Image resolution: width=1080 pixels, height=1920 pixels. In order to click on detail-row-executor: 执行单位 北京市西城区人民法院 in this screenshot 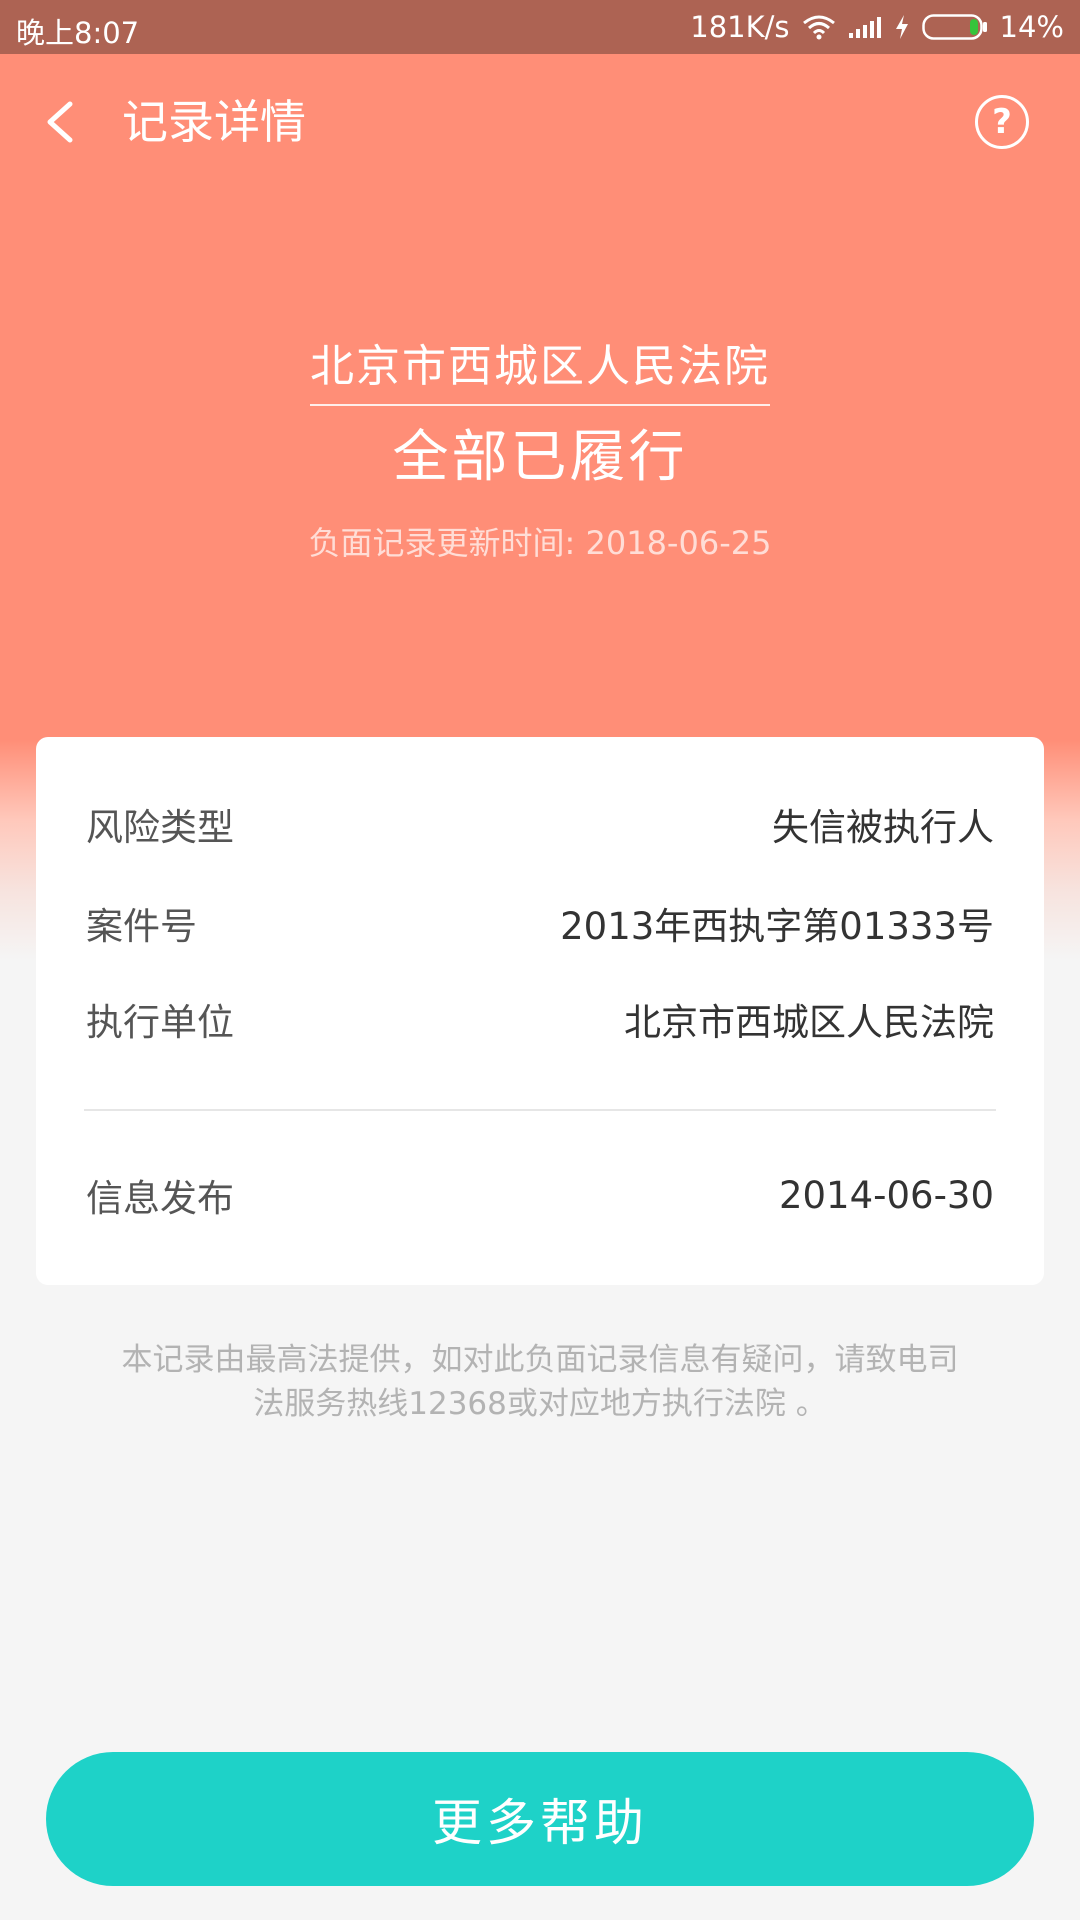, I will do `click(540, 1019)`.